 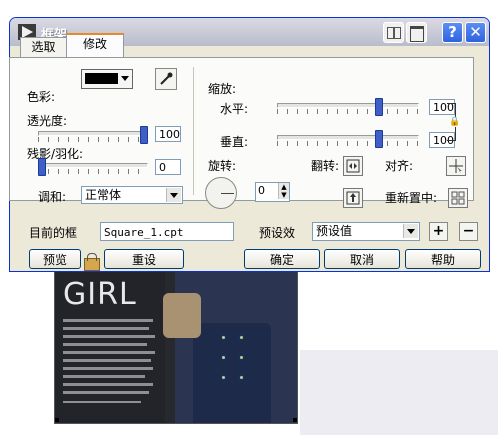 What do you see at coordinates (55, 259) in the screenshot?
I see `preview-button: 预览` at bounding box center [55, 259].